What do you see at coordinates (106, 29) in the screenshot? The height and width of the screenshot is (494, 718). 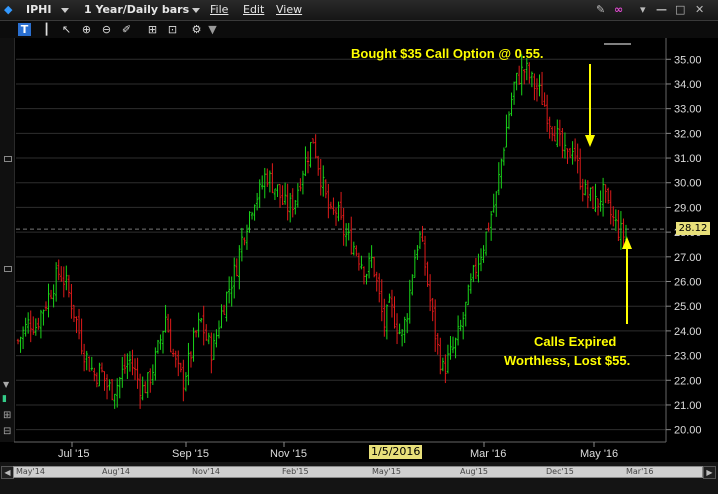 I see `zoom-out-icon: ⊖` at bounding box center [106, 29].